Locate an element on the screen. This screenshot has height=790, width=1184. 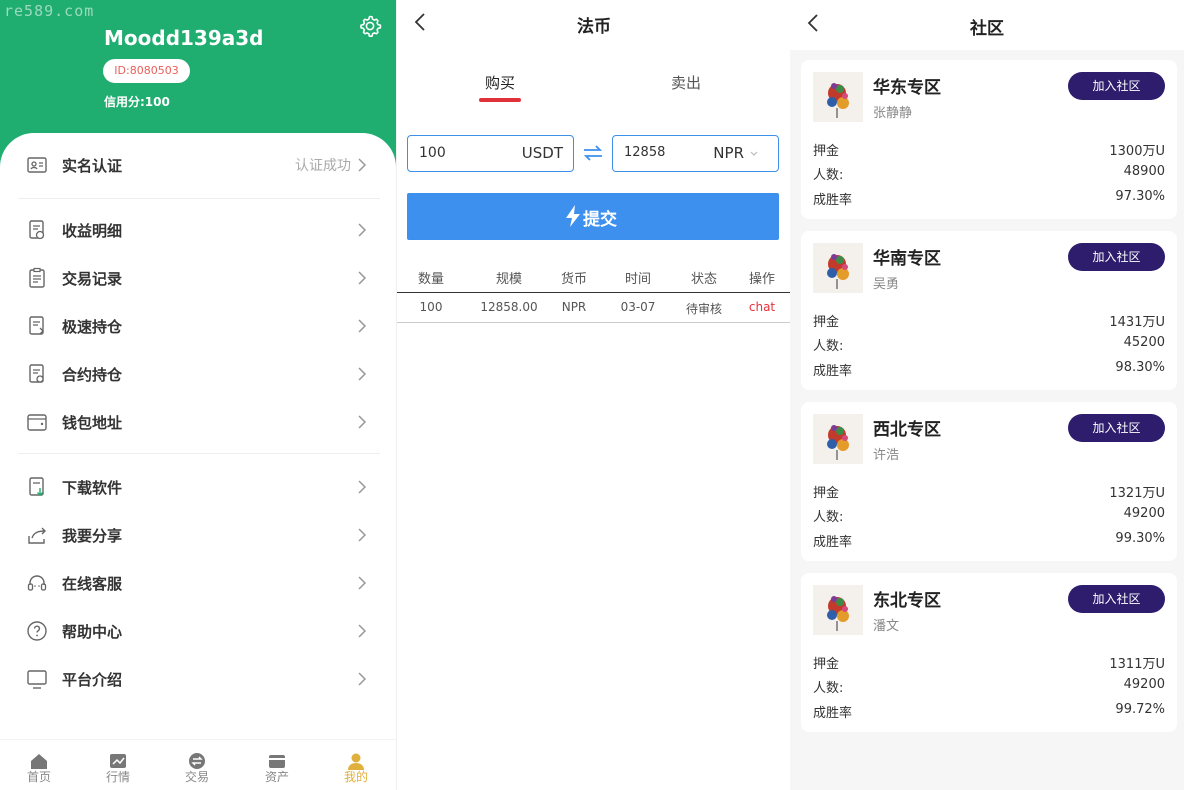
gear-icon is located at coordinates (370, 26).